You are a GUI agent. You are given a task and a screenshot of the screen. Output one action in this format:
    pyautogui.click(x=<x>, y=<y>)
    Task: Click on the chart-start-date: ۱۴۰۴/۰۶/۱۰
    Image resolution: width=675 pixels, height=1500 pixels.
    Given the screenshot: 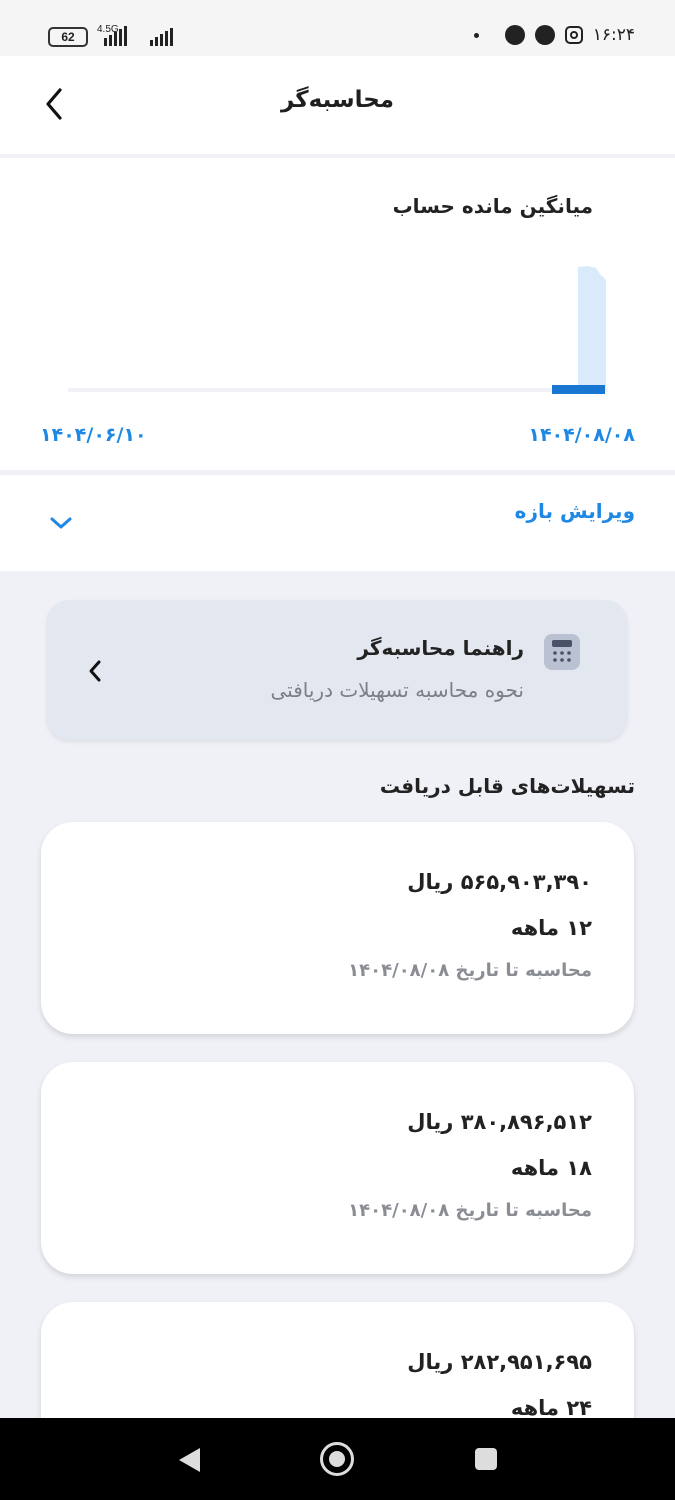 What is the action you would take?
    pyautogui.click(x=93, y=435)
    